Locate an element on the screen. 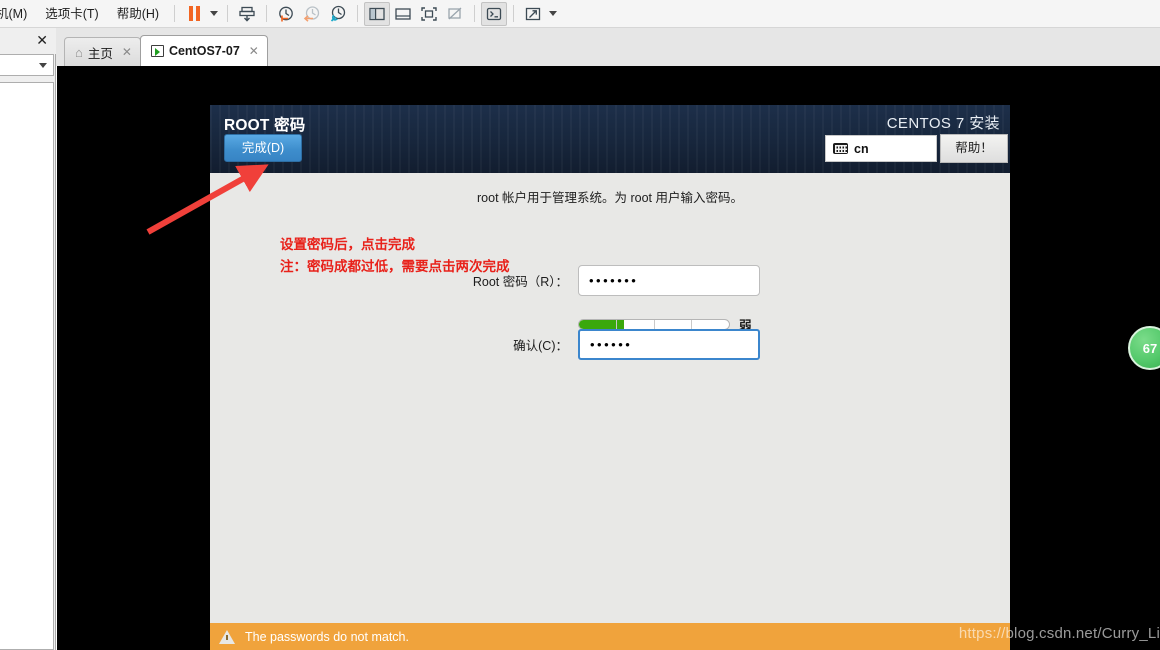  stretch-guest-button is located at coordinates (533, 14).